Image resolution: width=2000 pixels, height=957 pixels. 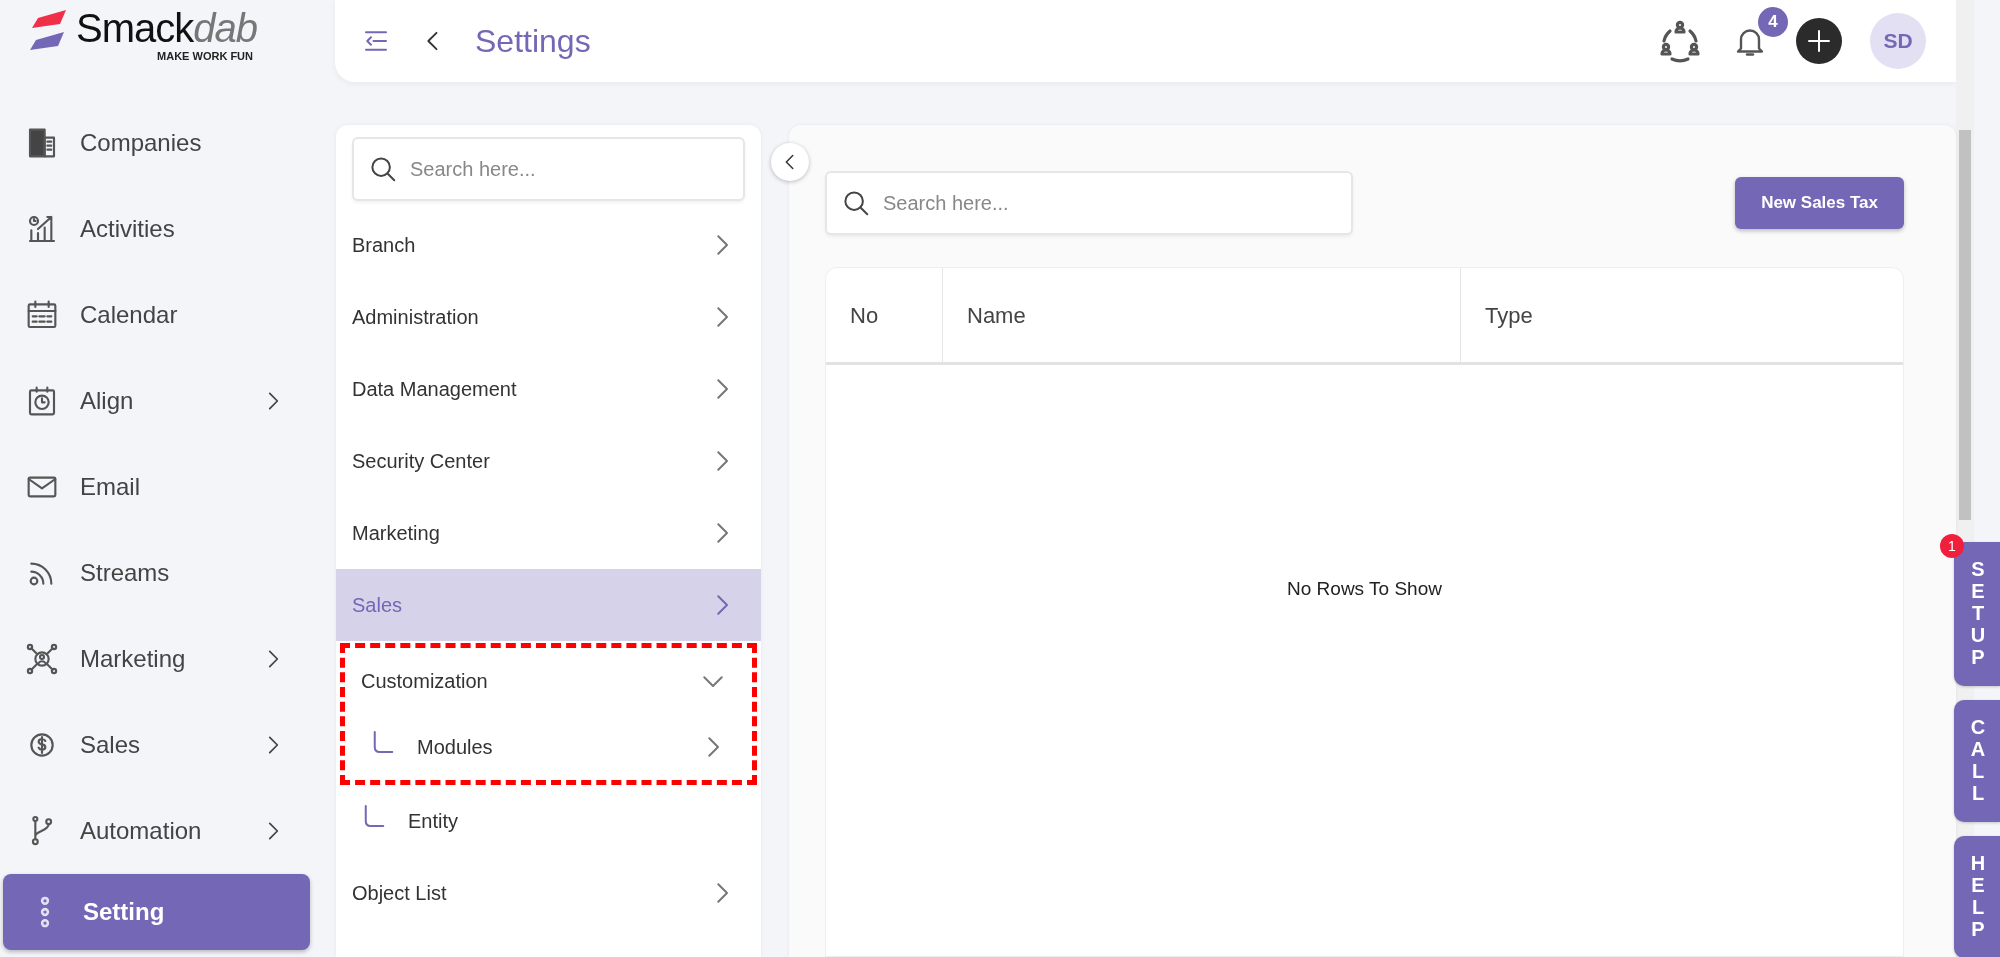 What do you see at coordinates (42, 229) in the screenshot?
I see `chart-icon` at bounding box center [42, 229].